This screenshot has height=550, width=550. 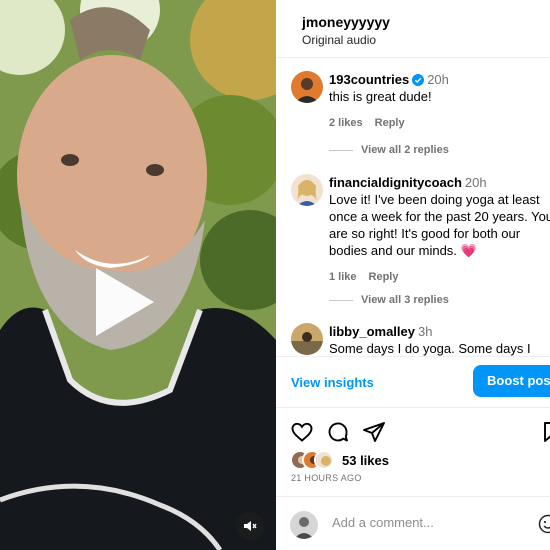 What do you see at coordinates (365, 460) in the screenshot?
I see `likes-count: 53 likes` at bounding box center [365, 460].